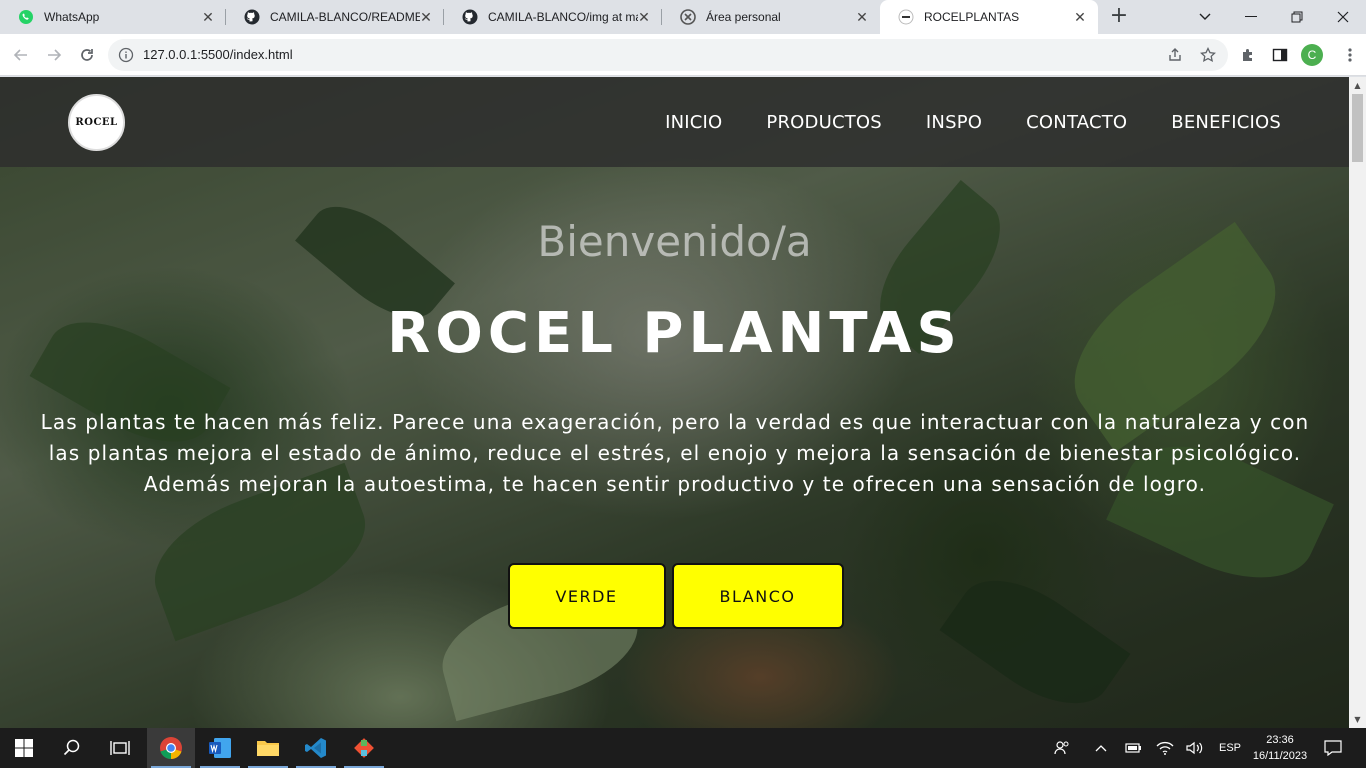 The height and width of the screenshot is (768, 1366). What do you see at coordinates (1357, 402) in the screenshot?
I see `page-scrollbar: ▲ ▼` at bounding box center [1357, 402].